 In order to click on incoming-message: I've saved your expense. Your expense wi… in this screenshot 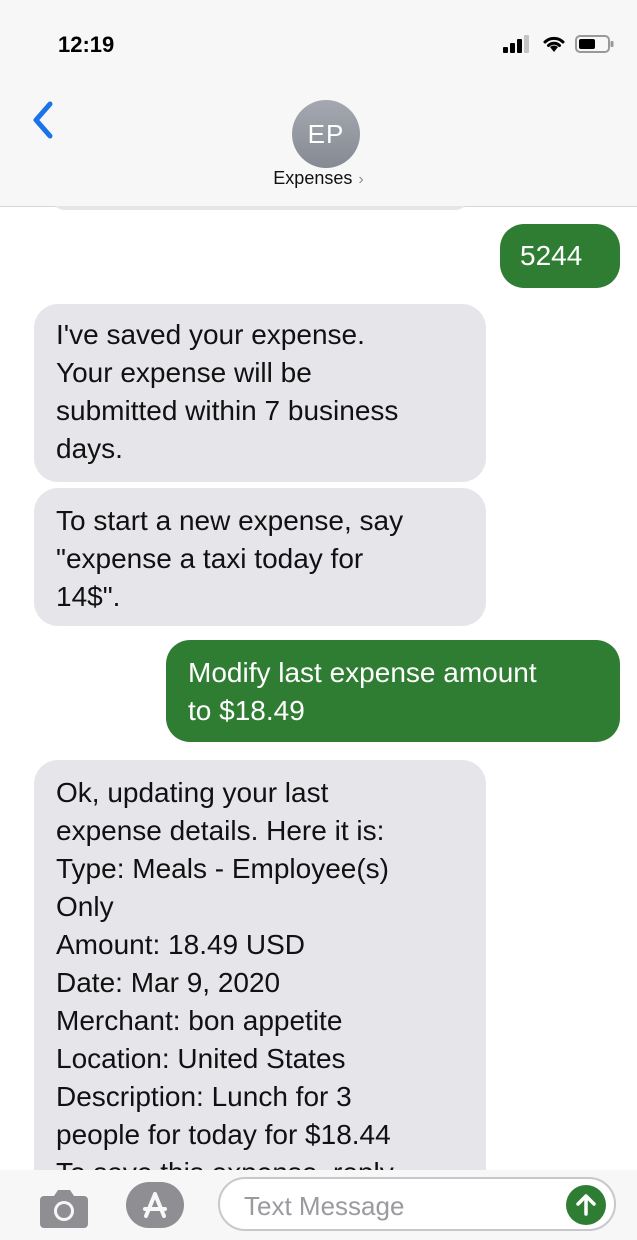, I will do `click(260, 393)`.